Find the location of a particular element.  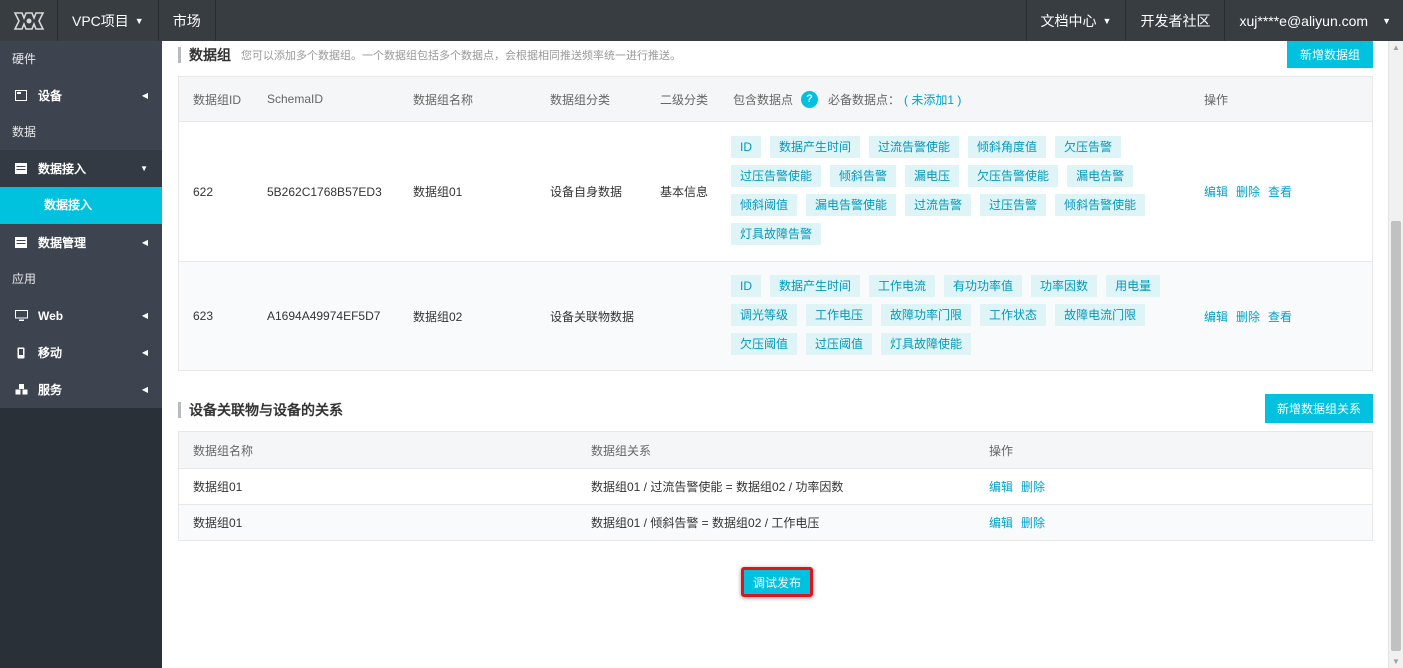

data-point-tag: 倾斜角度值 is located at coordinates (1007, 147).